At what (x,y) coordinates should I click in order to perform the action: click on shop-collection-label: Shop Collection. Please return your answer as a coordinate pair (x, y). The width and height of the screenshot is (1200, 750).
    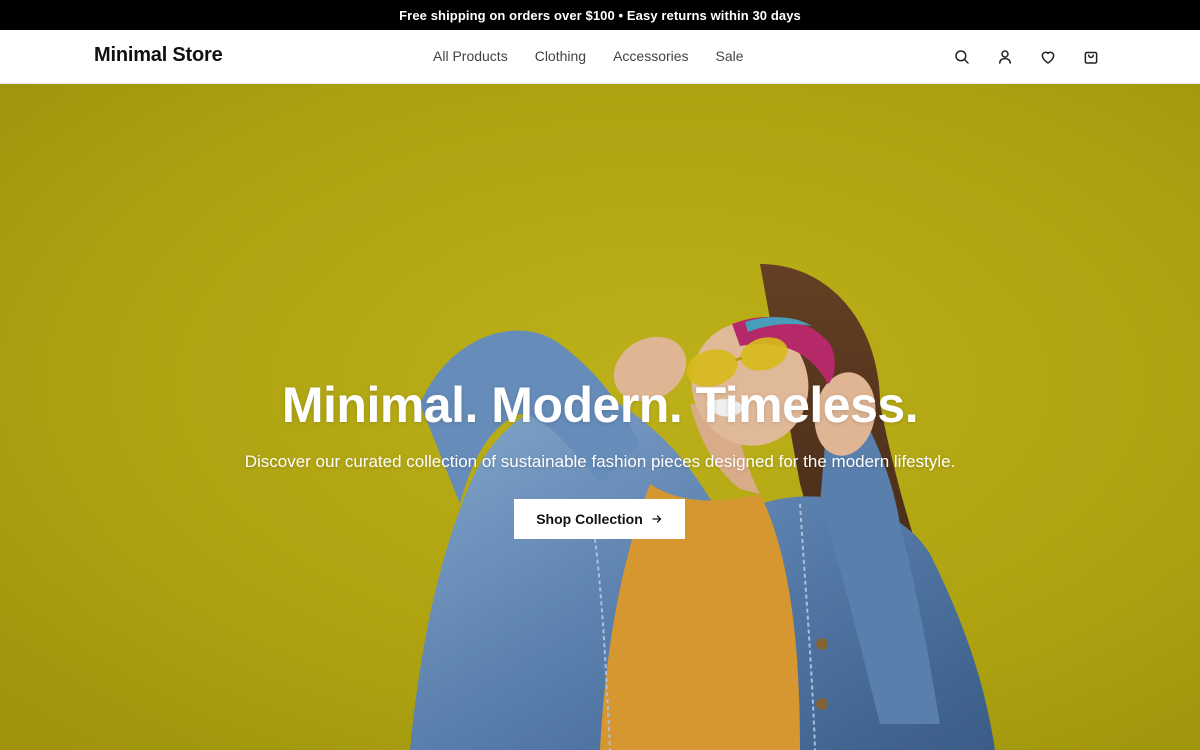
    Looking at the image, I should click on (589, 519).